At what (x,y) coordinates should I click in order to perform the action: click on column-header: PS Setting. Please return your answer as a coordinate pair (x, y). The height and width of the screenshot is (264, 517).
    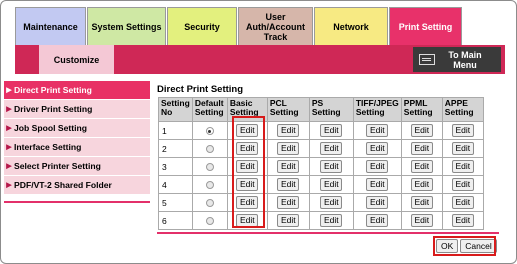
    Looking at the image, I should click on (331, 109).